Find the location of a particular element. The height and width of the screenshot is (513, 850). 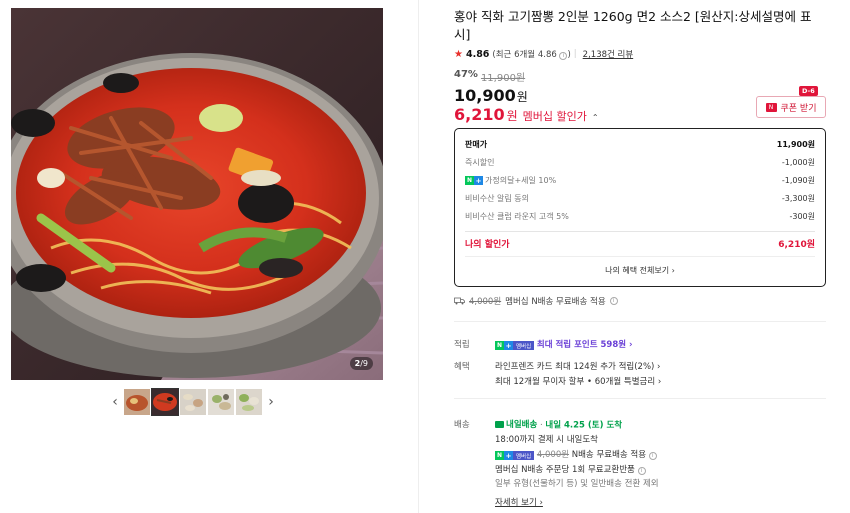

member-price-unit: 원 is located at coordinates (512, 116).